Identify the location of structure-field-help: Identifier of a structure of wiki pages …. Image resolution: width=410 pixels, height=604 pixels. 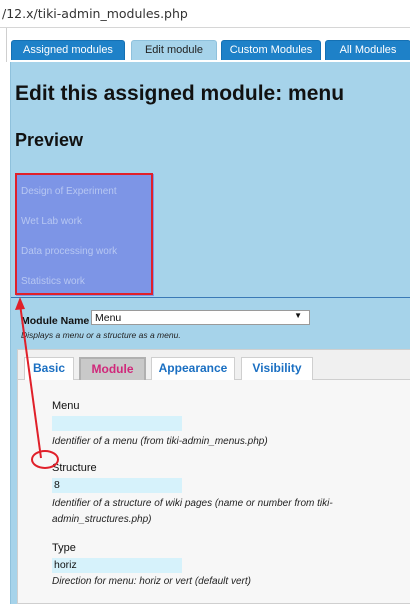
(192, 511).